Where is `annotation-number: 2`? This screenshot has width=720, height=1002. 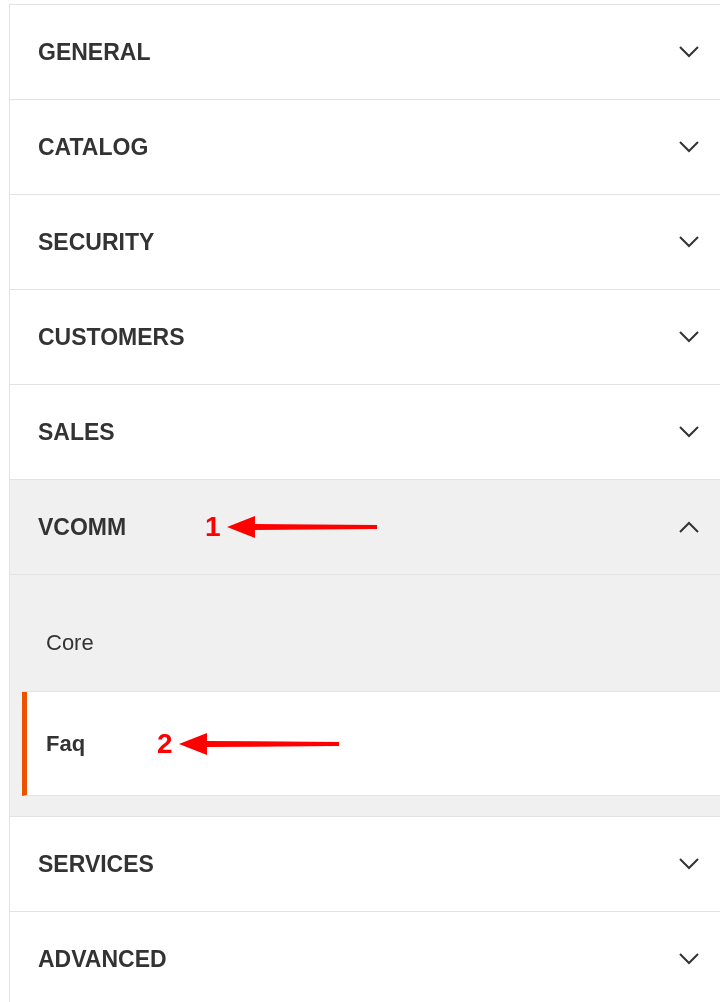 annotation-number: 2 is located at coordinates (165, 743).